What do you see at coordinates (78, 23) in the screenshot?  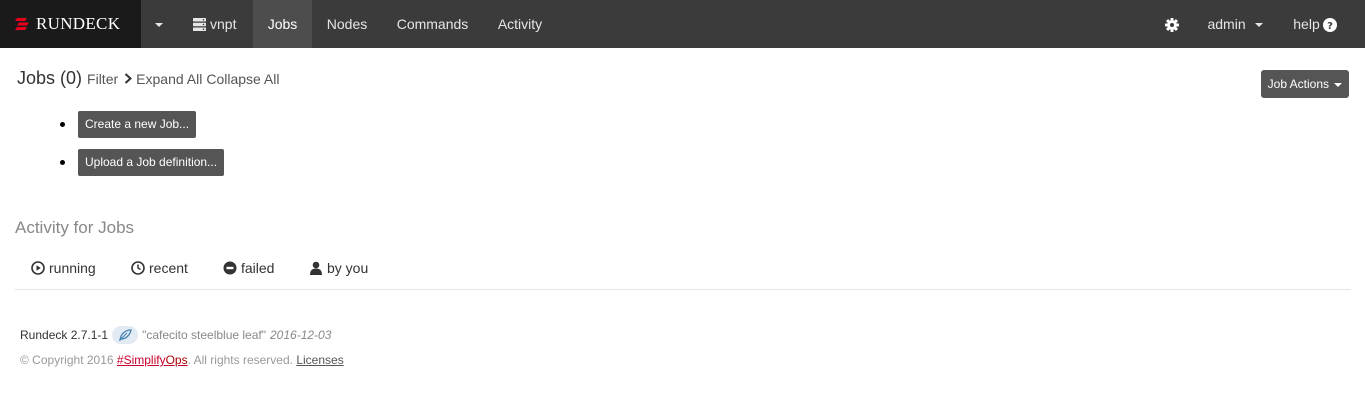 I see `brand-name: RUNDECK` at bounding box center [78, 23].